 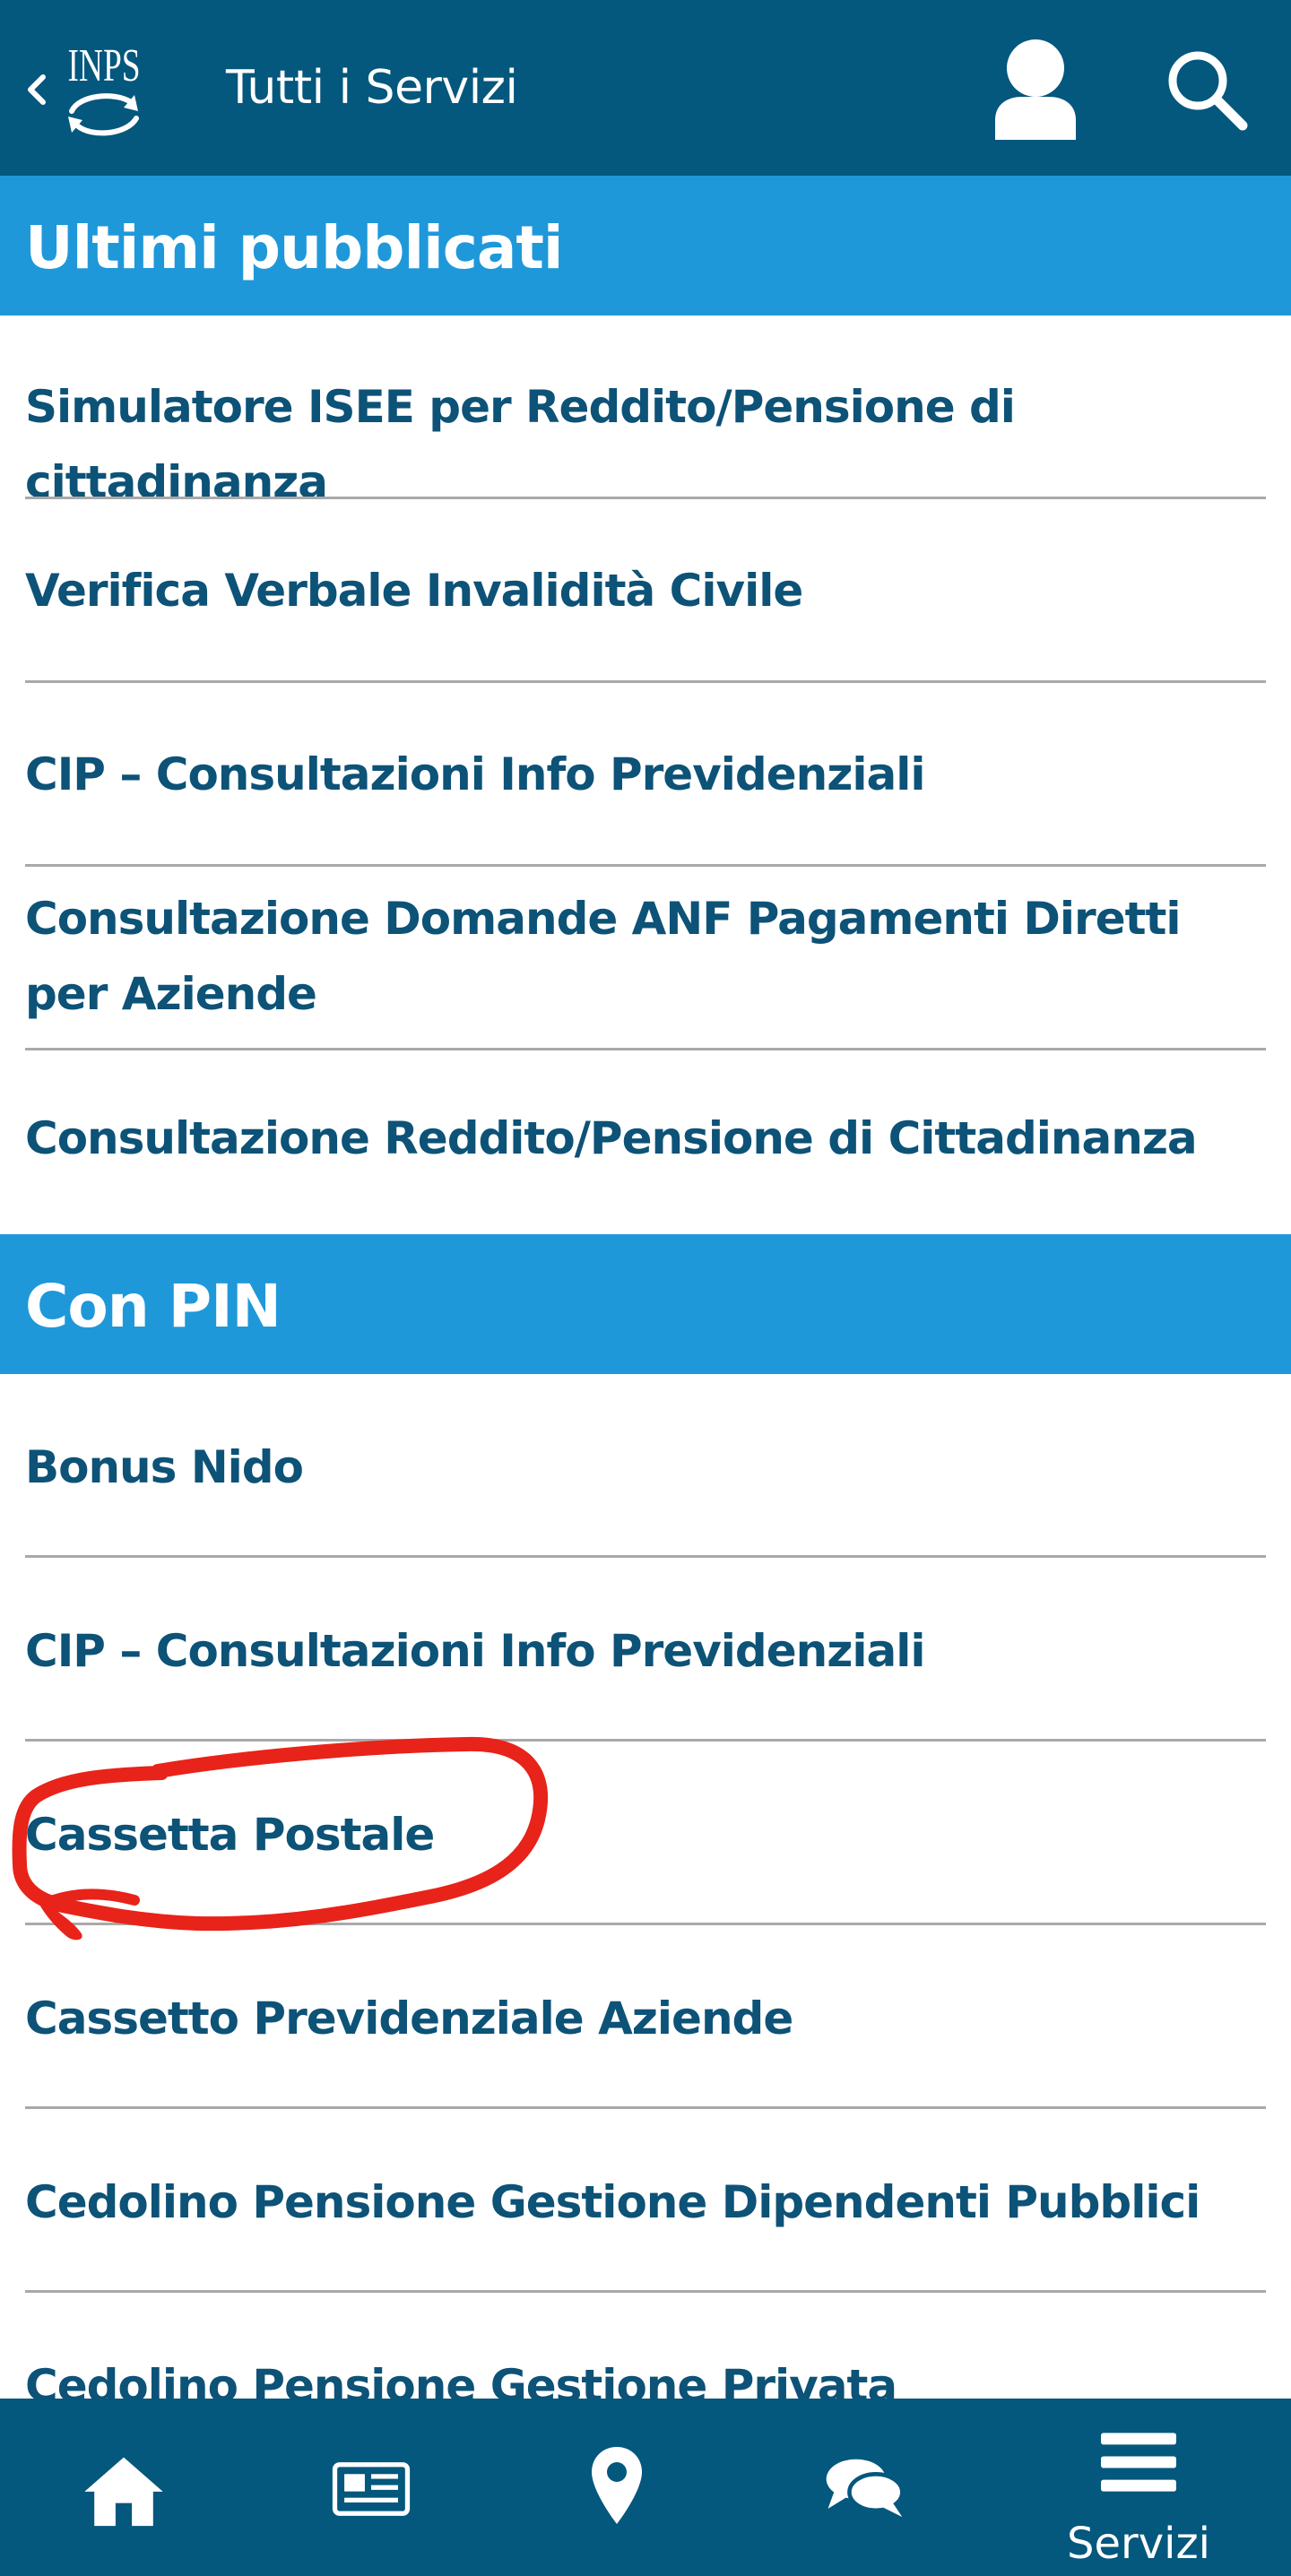 What do you see at coordinates (295, 247) in the screenshot?
I see `section-title: Ultimi pubblicati` at bounding box center [295, 247].